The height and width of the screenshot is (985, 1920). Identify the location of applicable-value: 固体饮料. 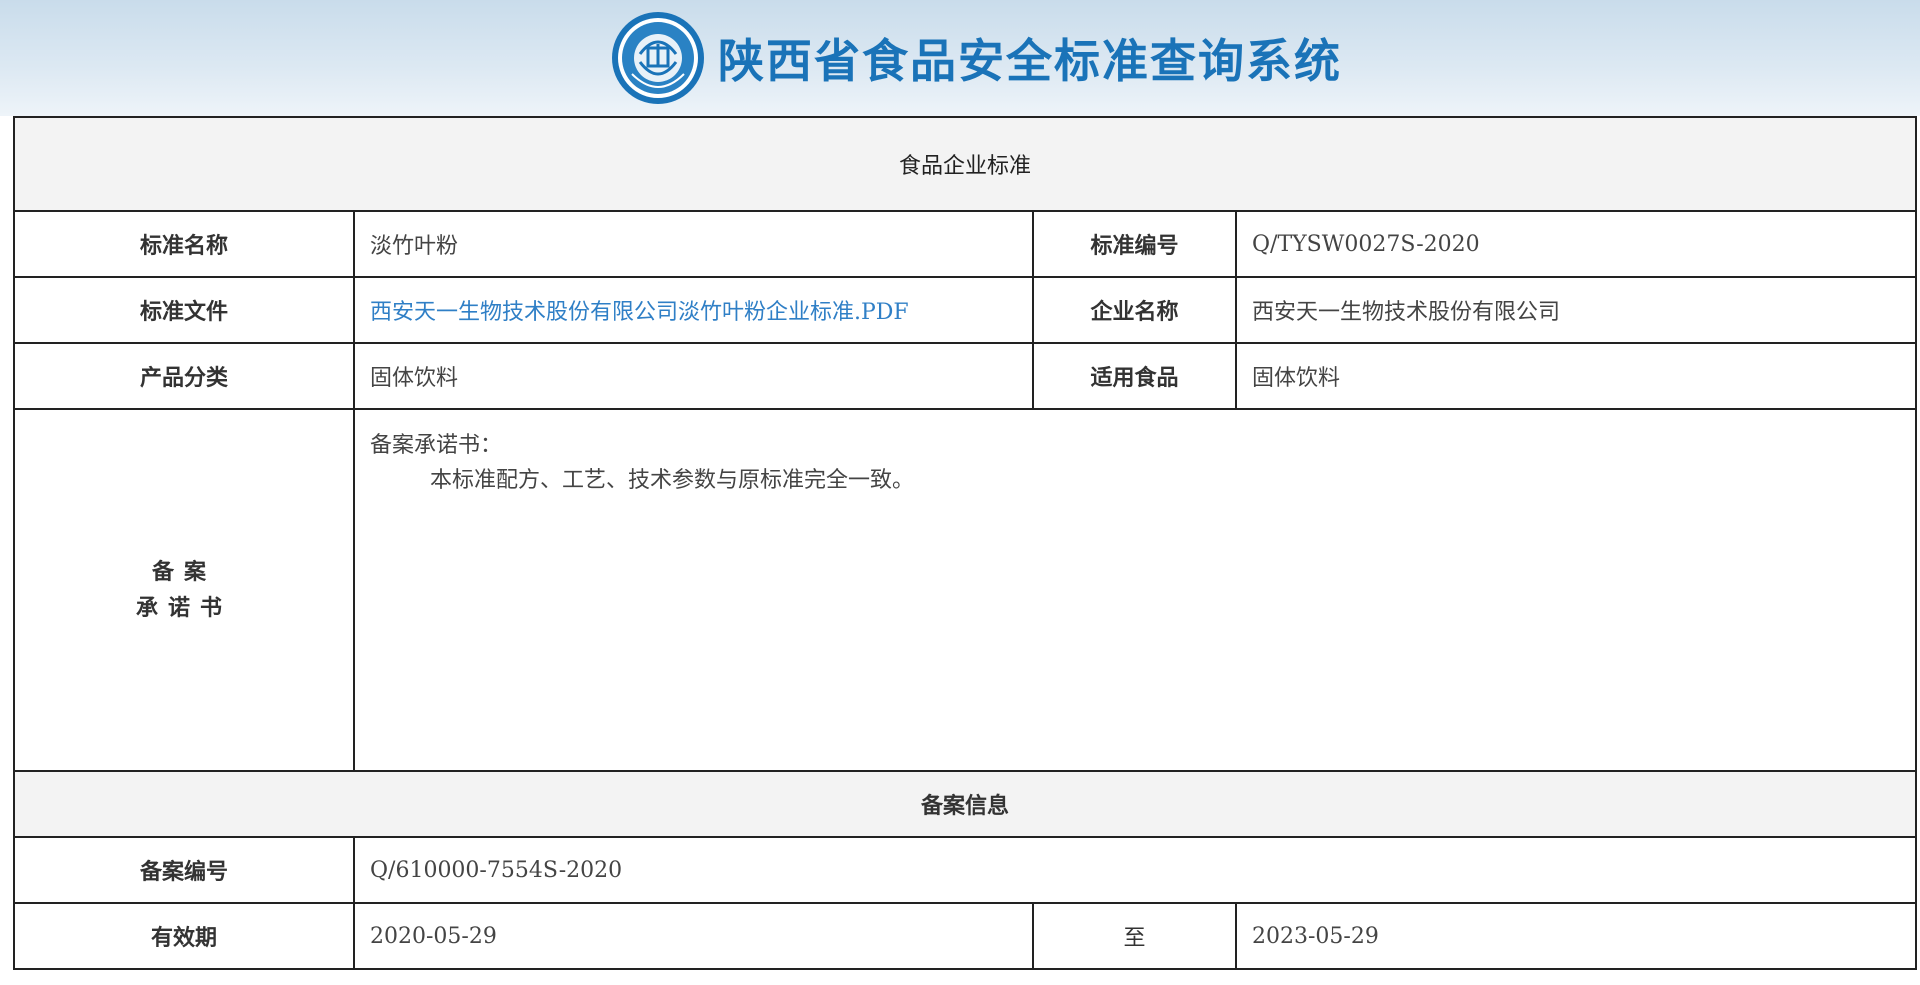
(1576, 376).